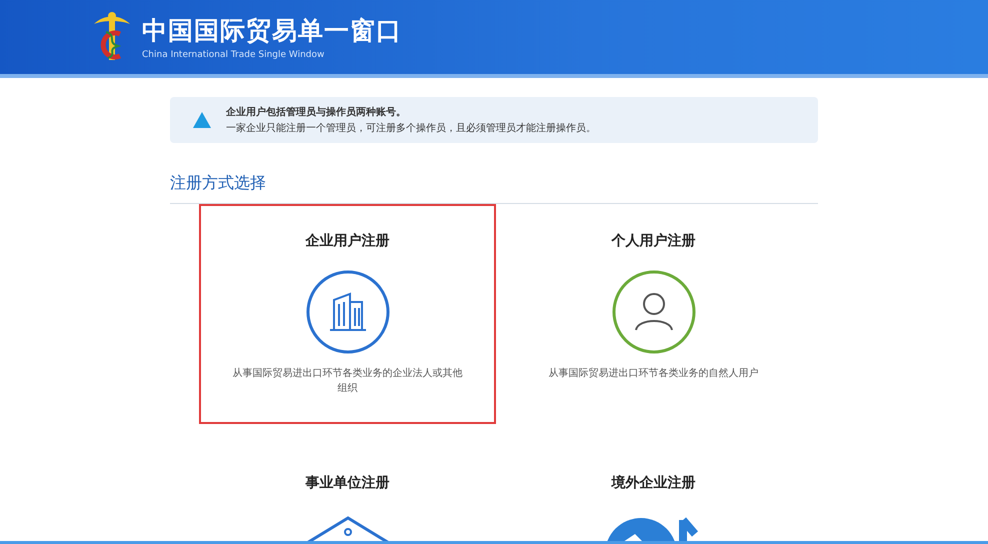 The height and width of the screenshot is (544, 988). Describe the element at coordinates (347, 381) in the screenshot. I see `option-description: 从事国际贸易进出口环节各类业务的企业法人或其他组织` at that location.